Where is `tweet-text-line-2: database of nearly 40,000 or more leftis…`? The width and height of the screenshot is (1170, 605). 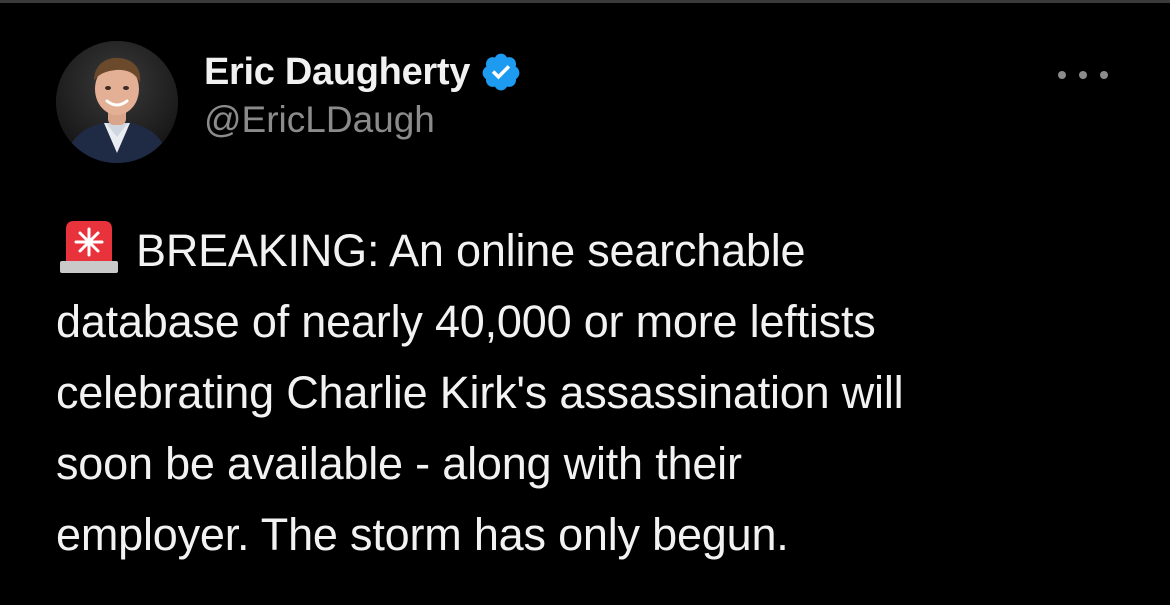
tweet-text-line-2: database of nearly 40,000 or more leftis… is located at coordinates (466, 321).